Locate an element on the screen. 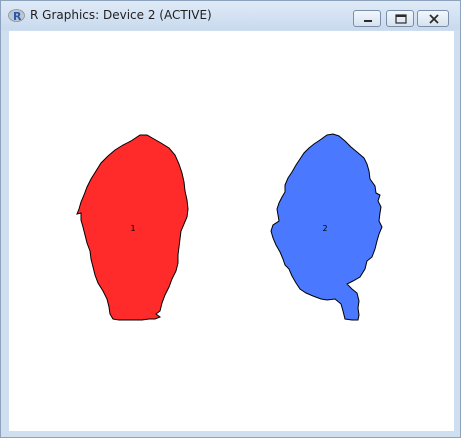 This screenshot has width=461, height=438. close-button is located at coordinates (433, 18).